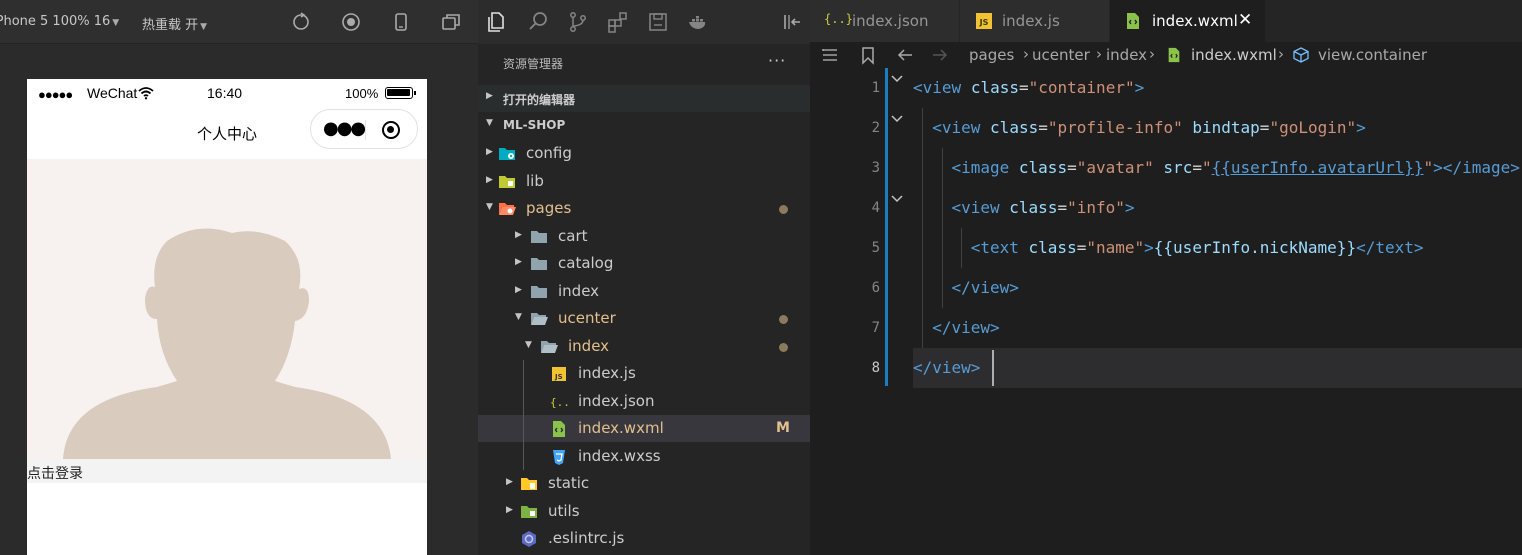 The image size is (1522, 555). What do you see at coordinates (644, 511) in the screenshot?
I see `tree-item-utils: ▶ utils` at bounding box center [644, 511].